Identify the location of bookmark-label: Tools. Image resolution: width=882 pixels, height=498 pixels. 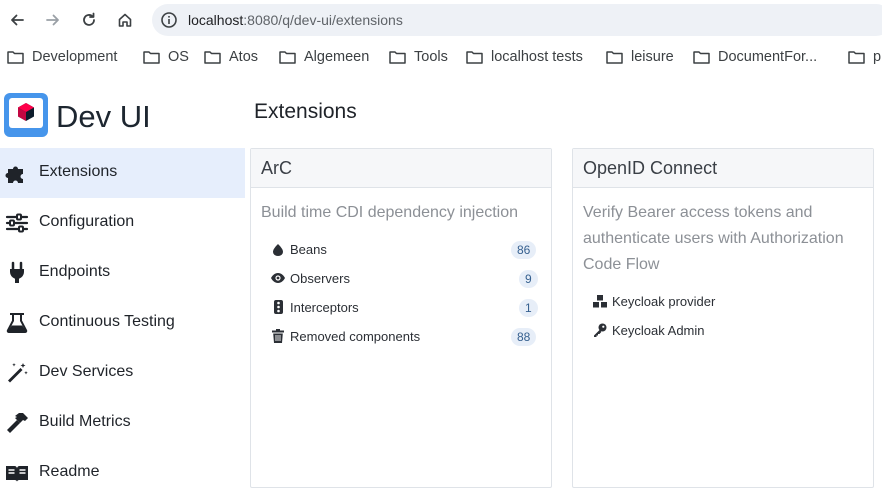
(431, 57).